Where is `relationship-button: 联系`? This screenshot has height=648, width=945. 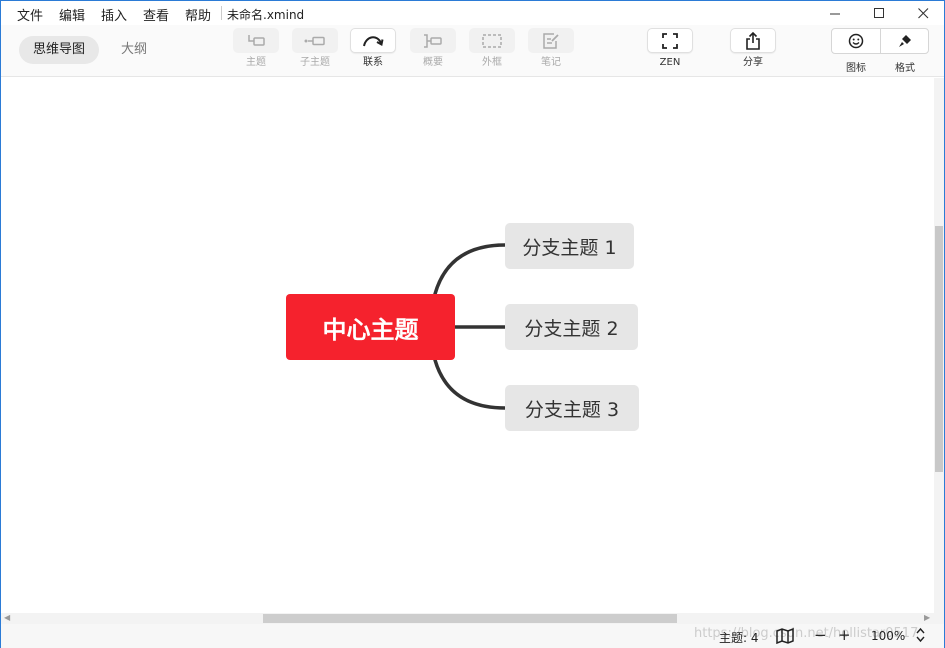
relationship-button: 联系 is located at coordinates (373, 48).